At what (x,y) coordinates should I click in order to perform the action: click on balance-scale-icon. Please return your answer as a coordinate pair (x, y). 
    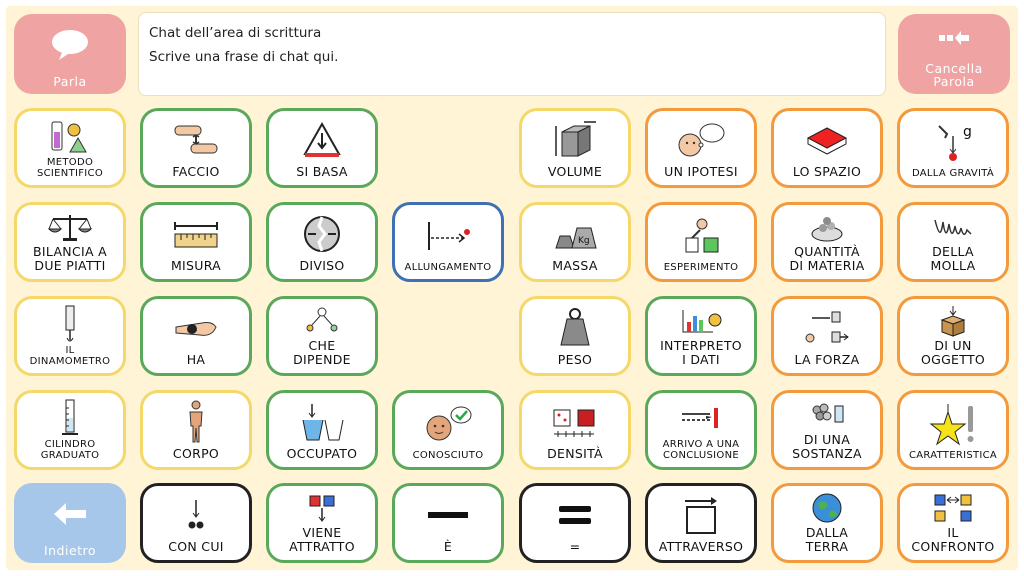
    Looking at the image, I should click on (70, 228).